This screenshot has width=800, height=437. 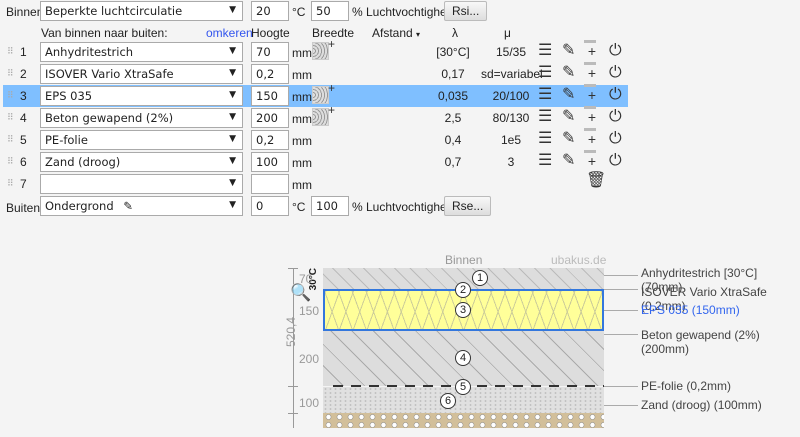 What do you see at coordinates (270, 96) in the screenshot?
I see `thickness-input: 150` at bounding box center [270, 96].